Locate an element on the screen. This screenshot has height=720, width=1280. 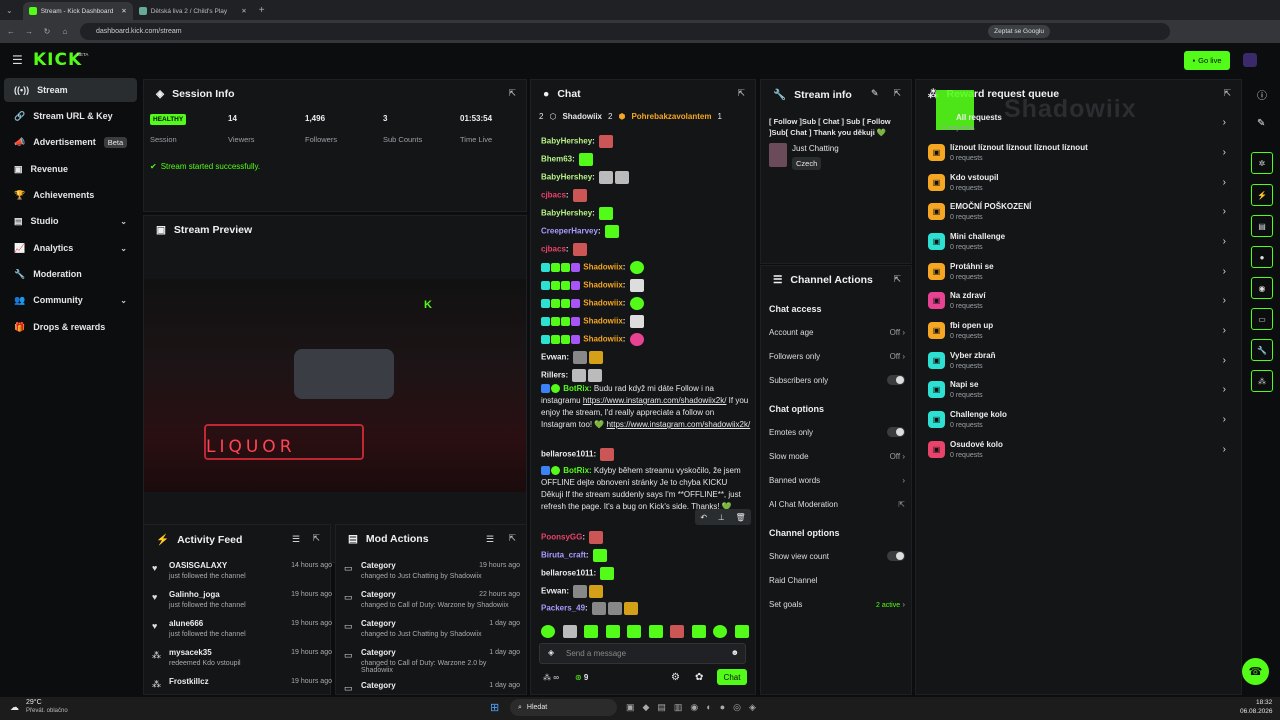
rail-screen-button: ▭ is located at coordinates (1262, 319).